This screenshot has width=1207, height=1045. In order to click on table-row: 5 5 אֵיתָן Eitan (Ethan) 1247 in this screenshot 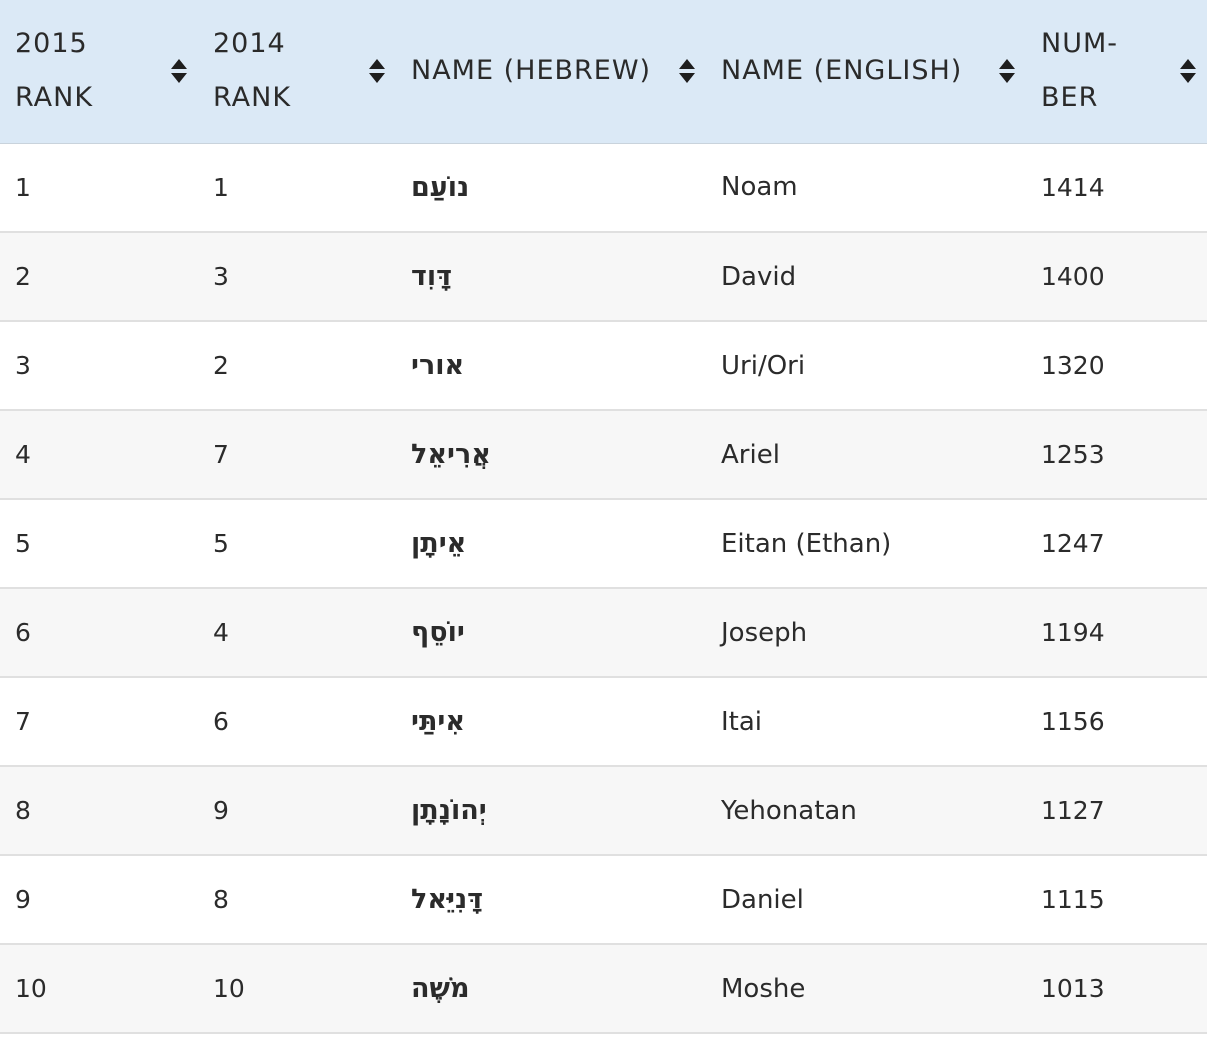, I will do `click(603, 543)`.